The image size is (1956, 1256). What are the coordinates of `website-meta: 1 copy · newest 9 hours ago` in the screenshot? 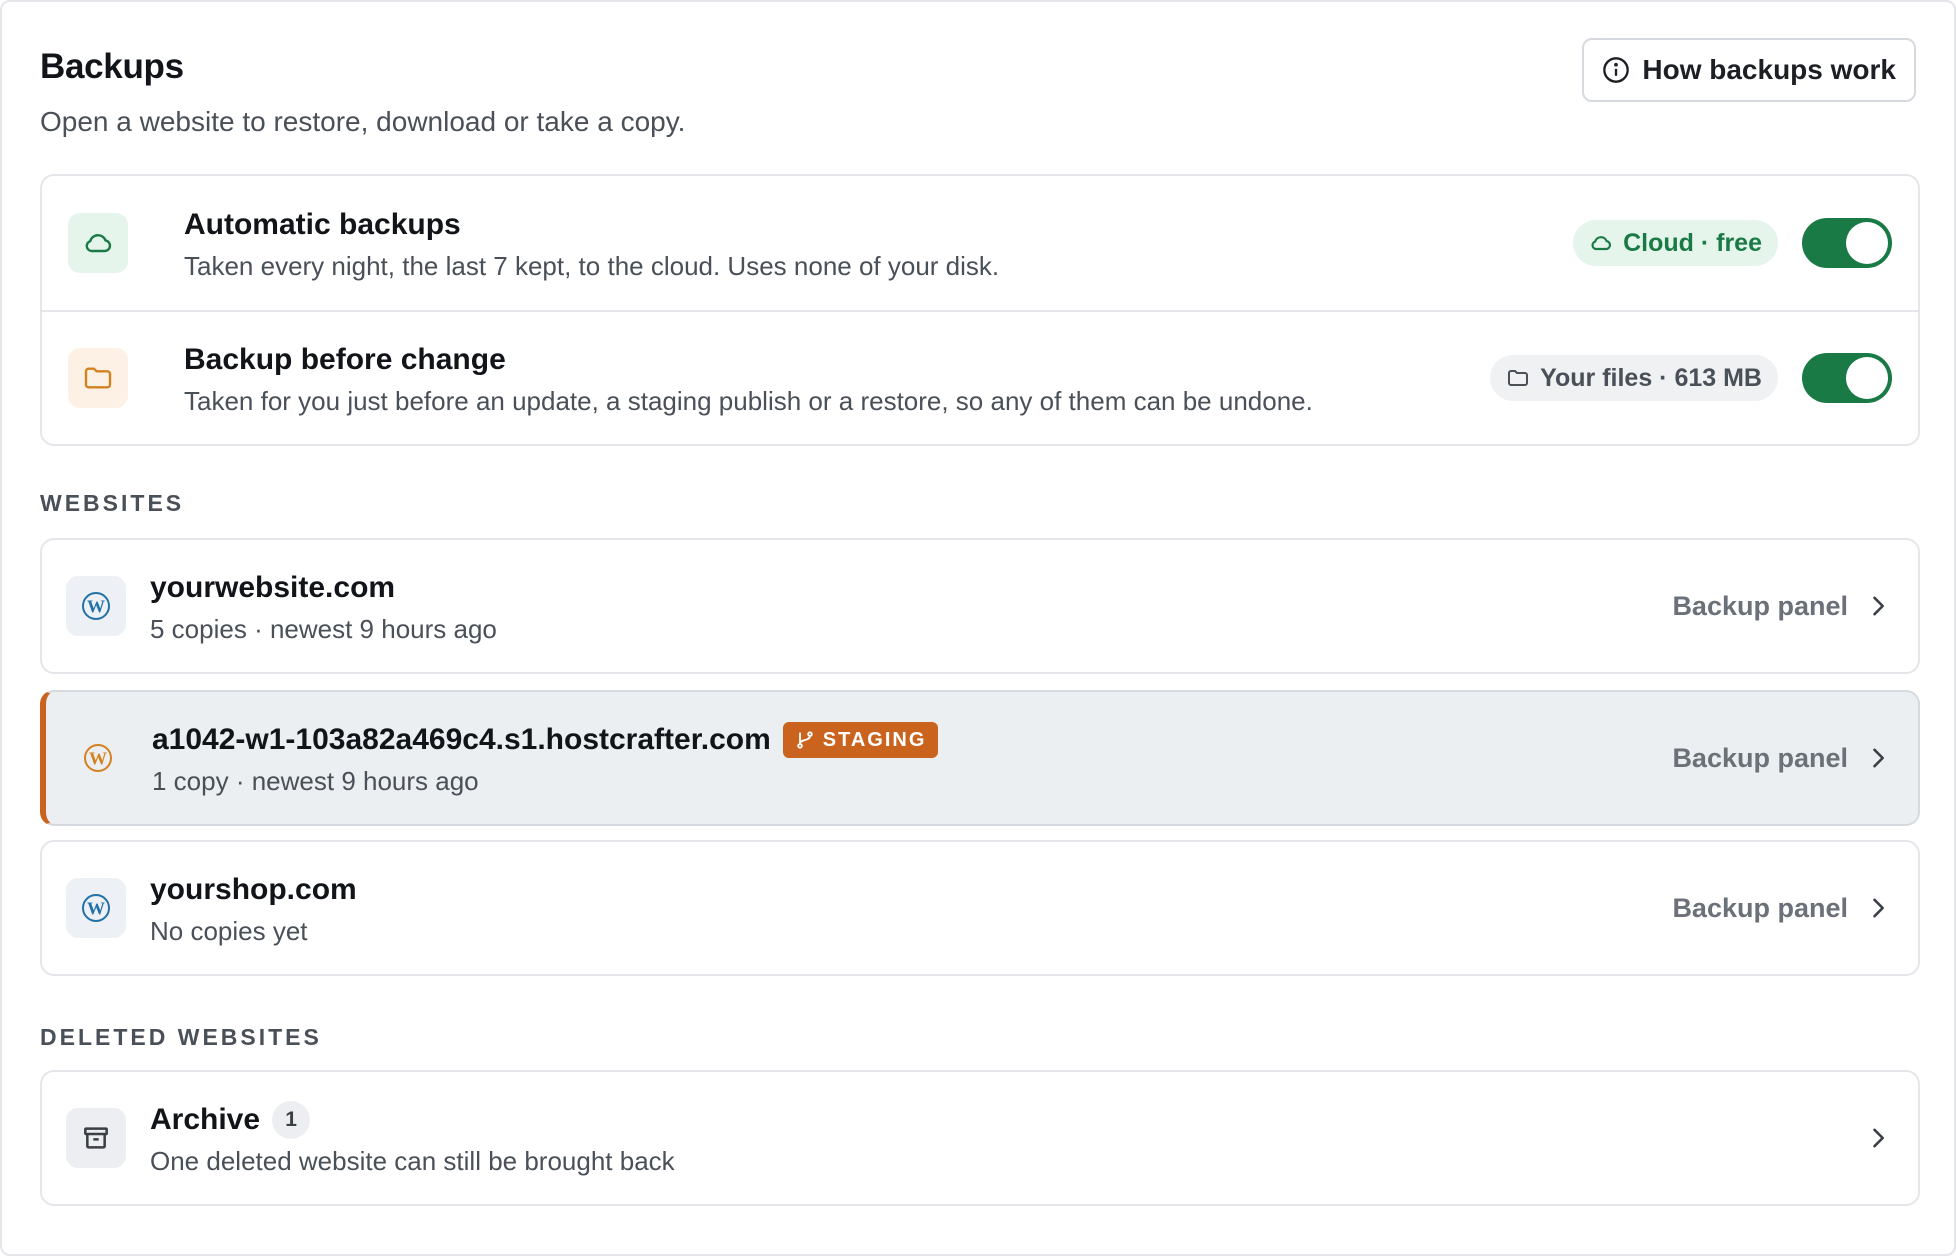 It's located at (315, 780).